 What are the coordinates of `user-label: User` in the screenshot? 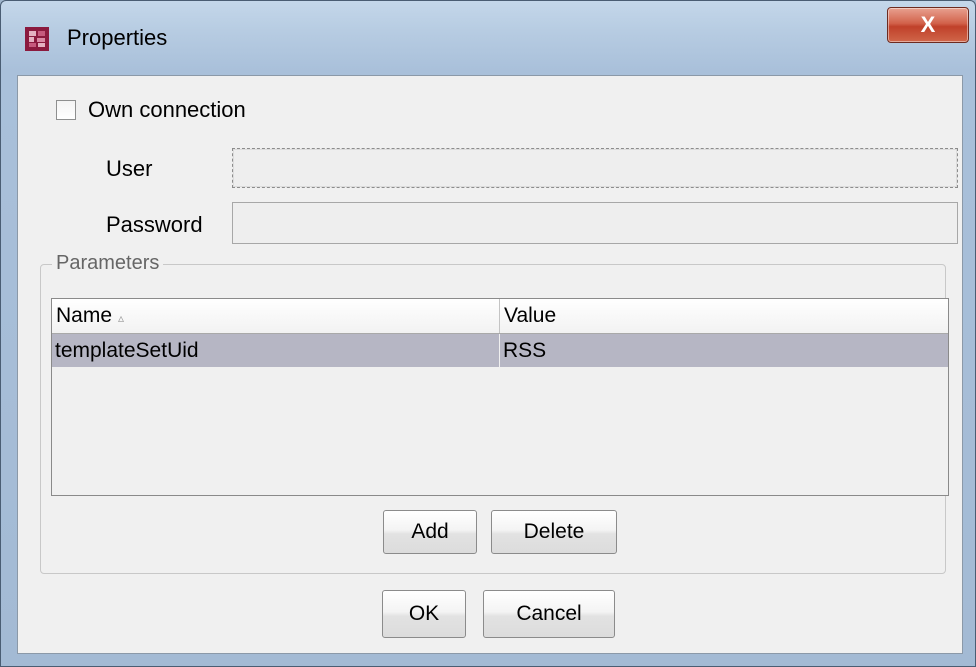 It's located at (129, 168).